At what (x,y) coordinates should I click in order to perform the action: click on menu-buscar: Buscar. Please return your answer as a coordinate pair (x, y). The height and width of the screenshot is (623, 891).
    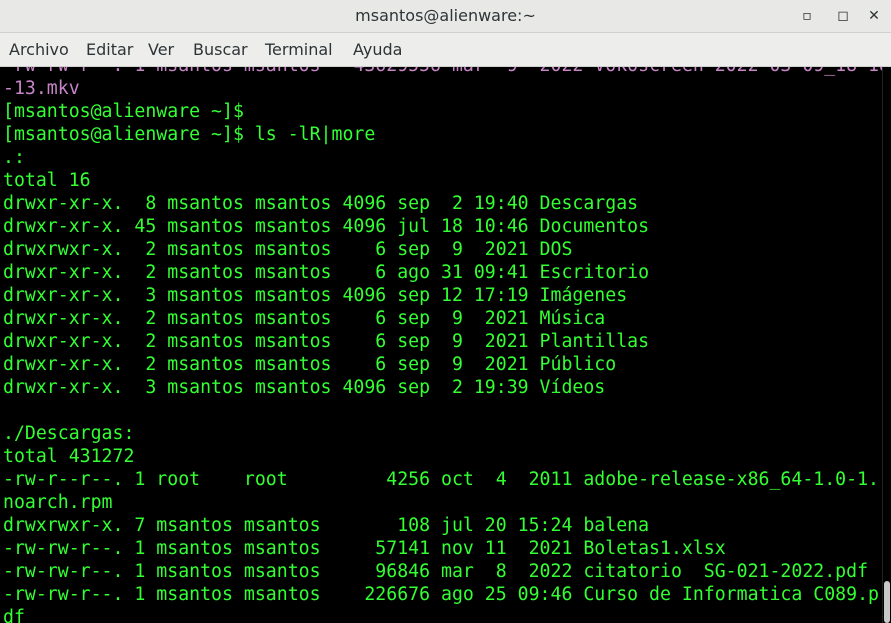
    Looking at the image, I should click on (220, 49).